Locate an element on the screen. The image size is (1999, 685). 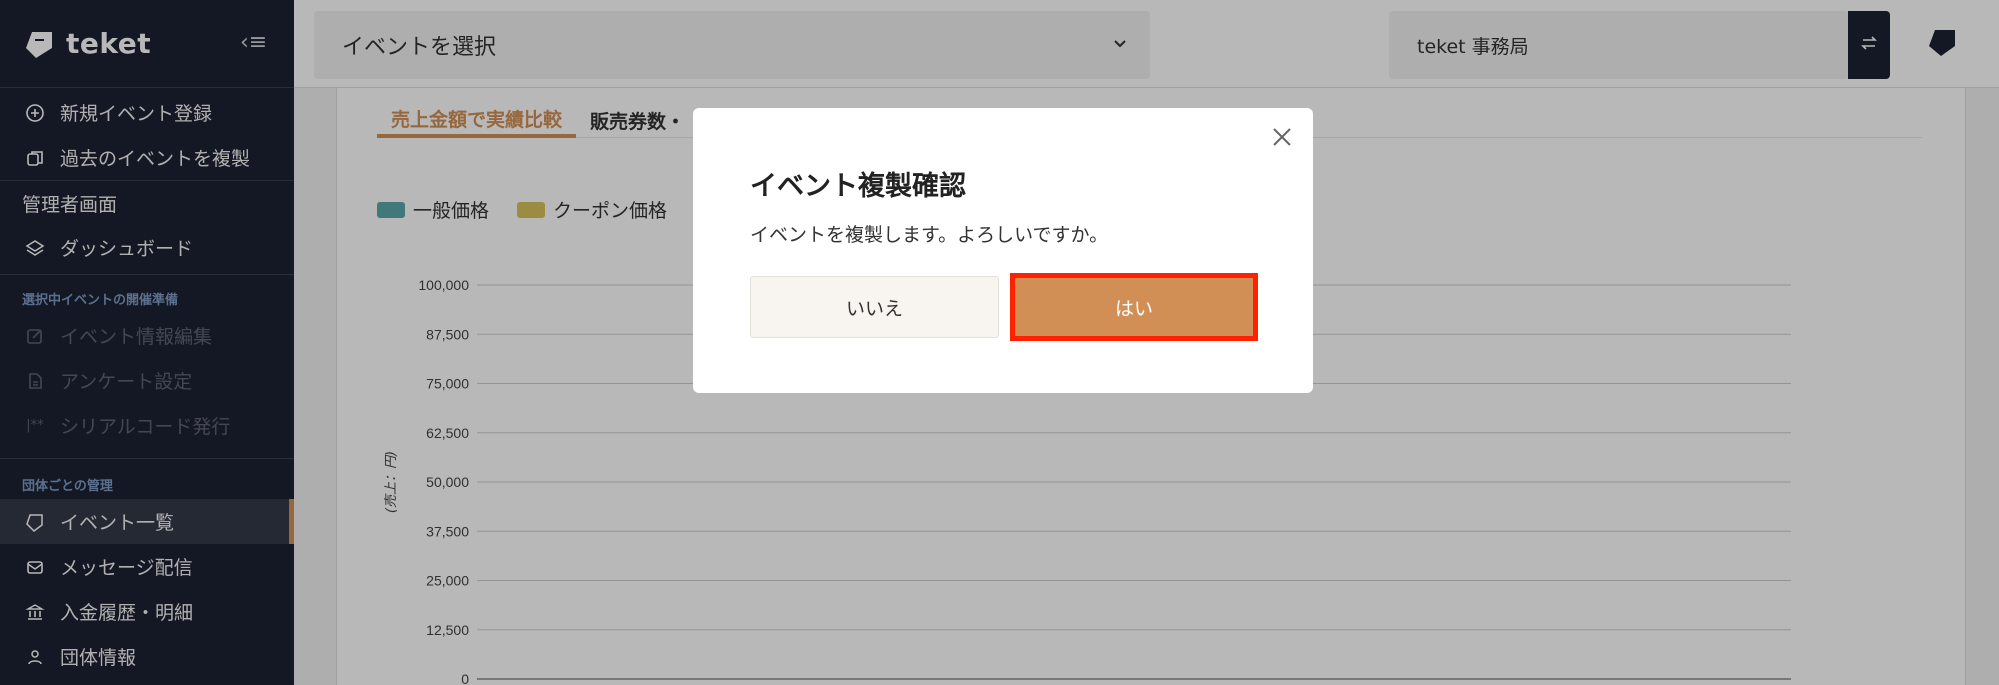
no-button: いいえ is located at coordinates (874, 307).